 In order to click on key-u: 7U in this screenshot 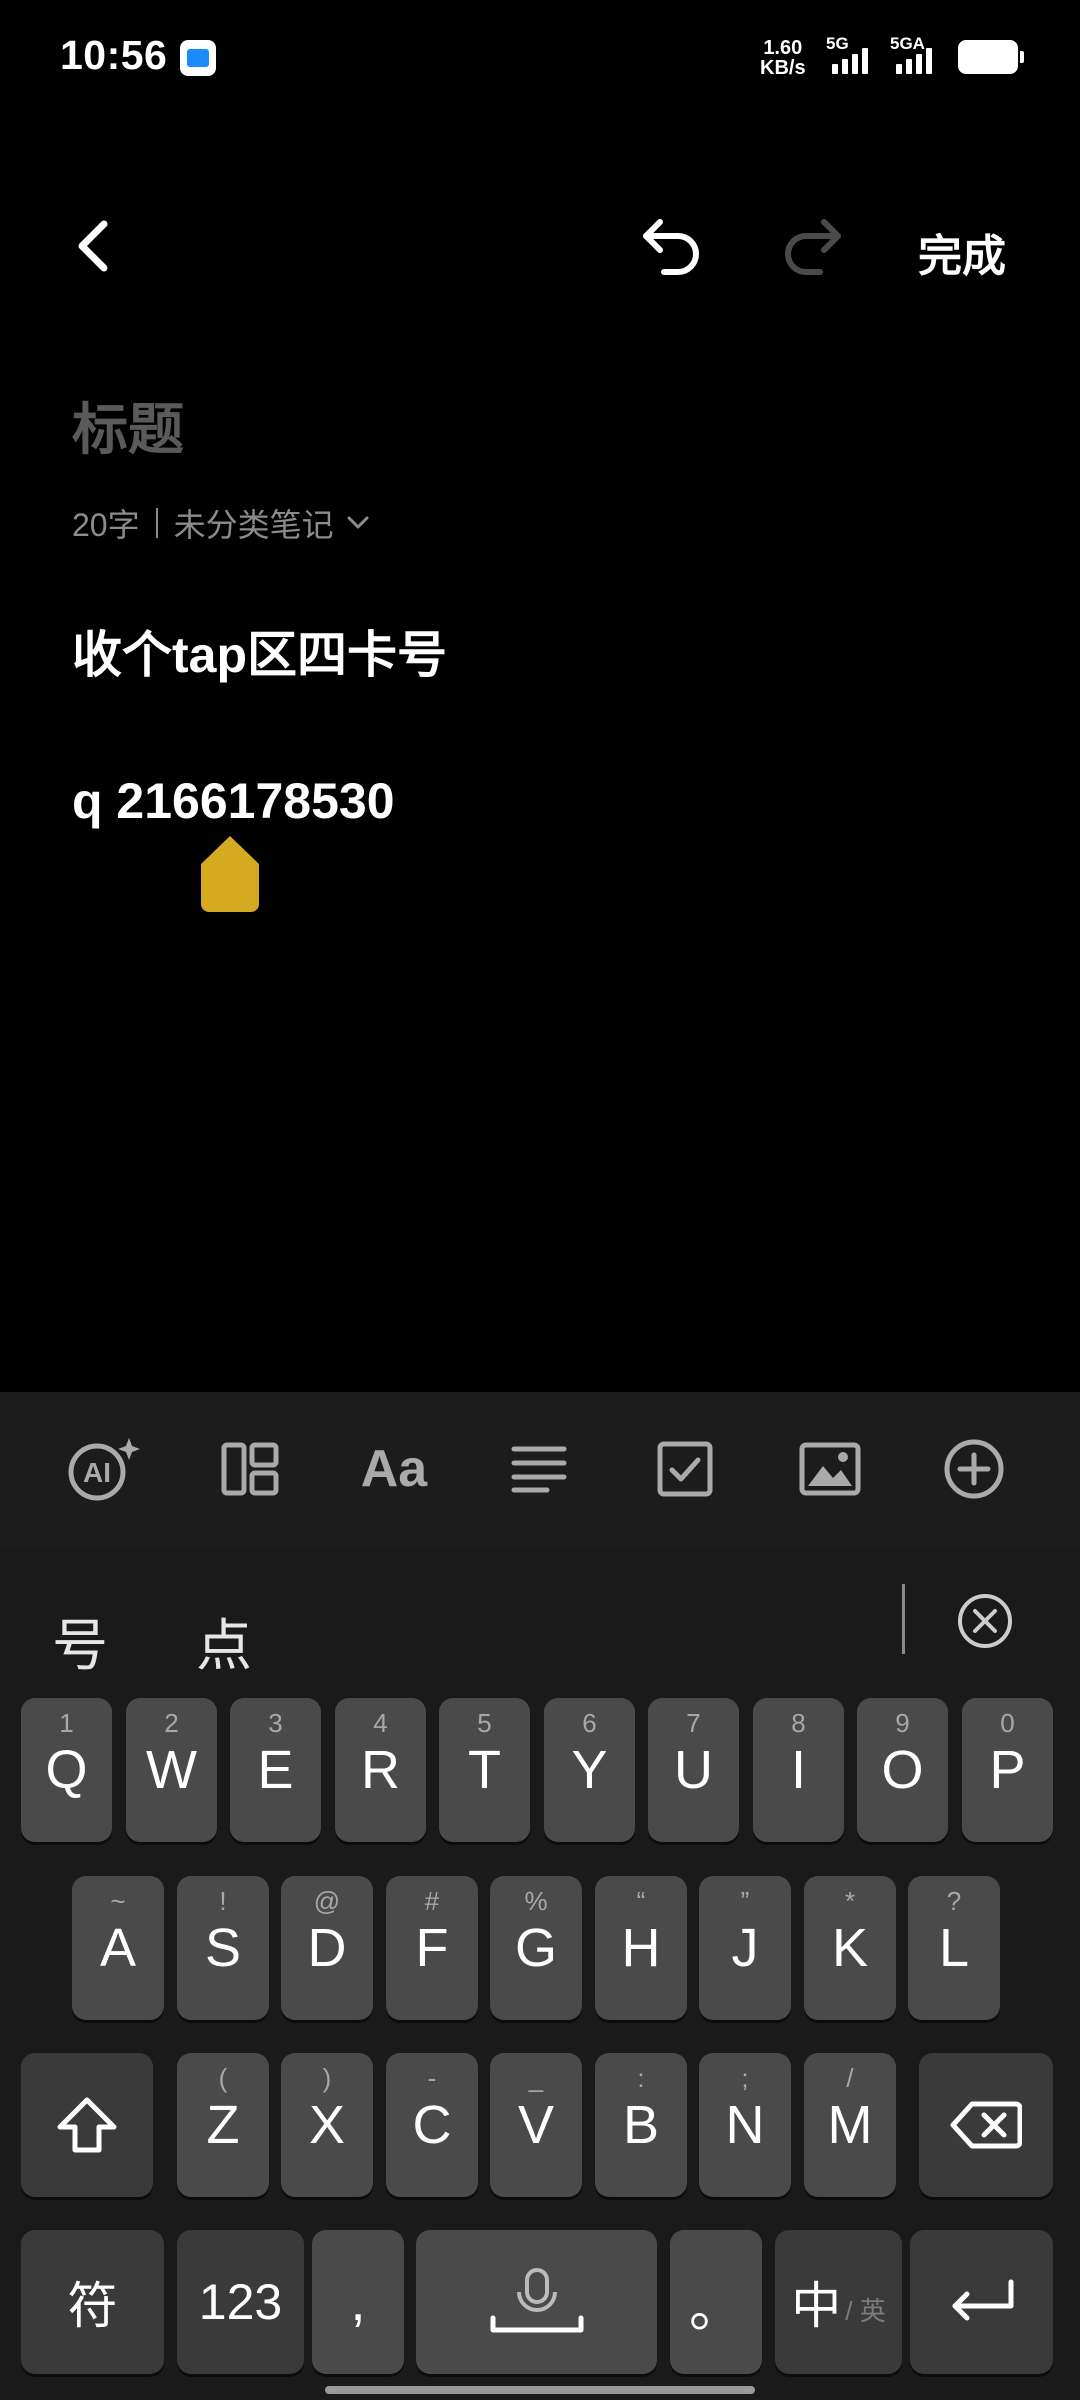, I will do `click(693, 1770)`.